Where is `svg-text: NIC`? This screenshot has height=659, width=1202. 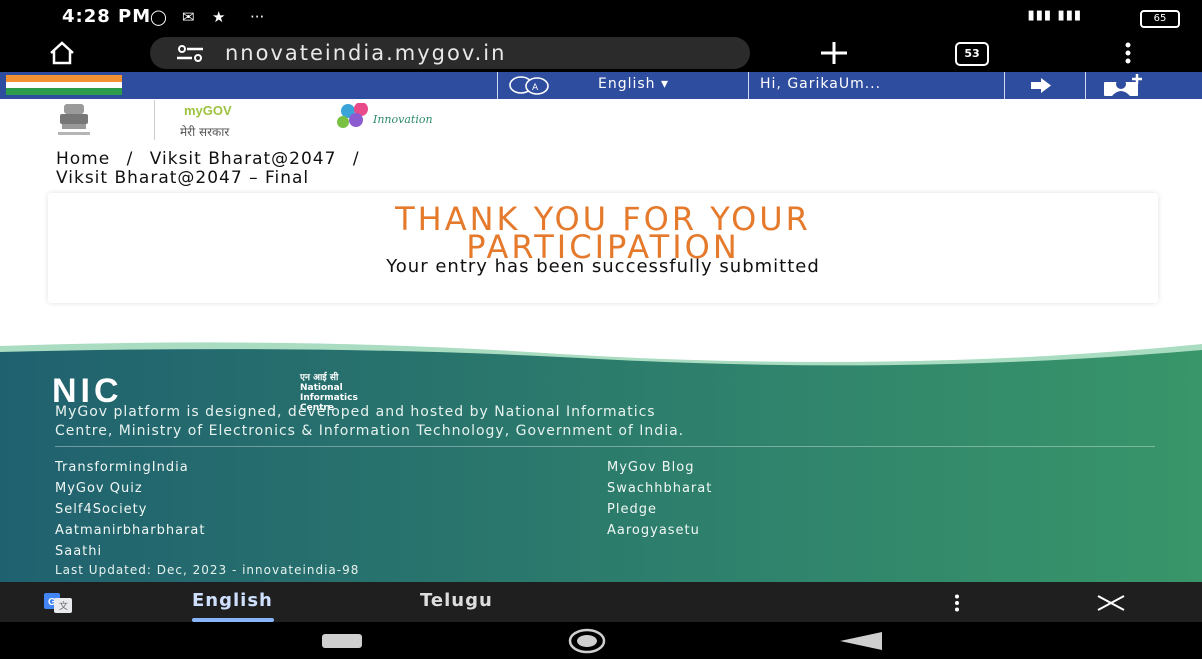
svg-text: NIC is located at coordinates (87, 390).